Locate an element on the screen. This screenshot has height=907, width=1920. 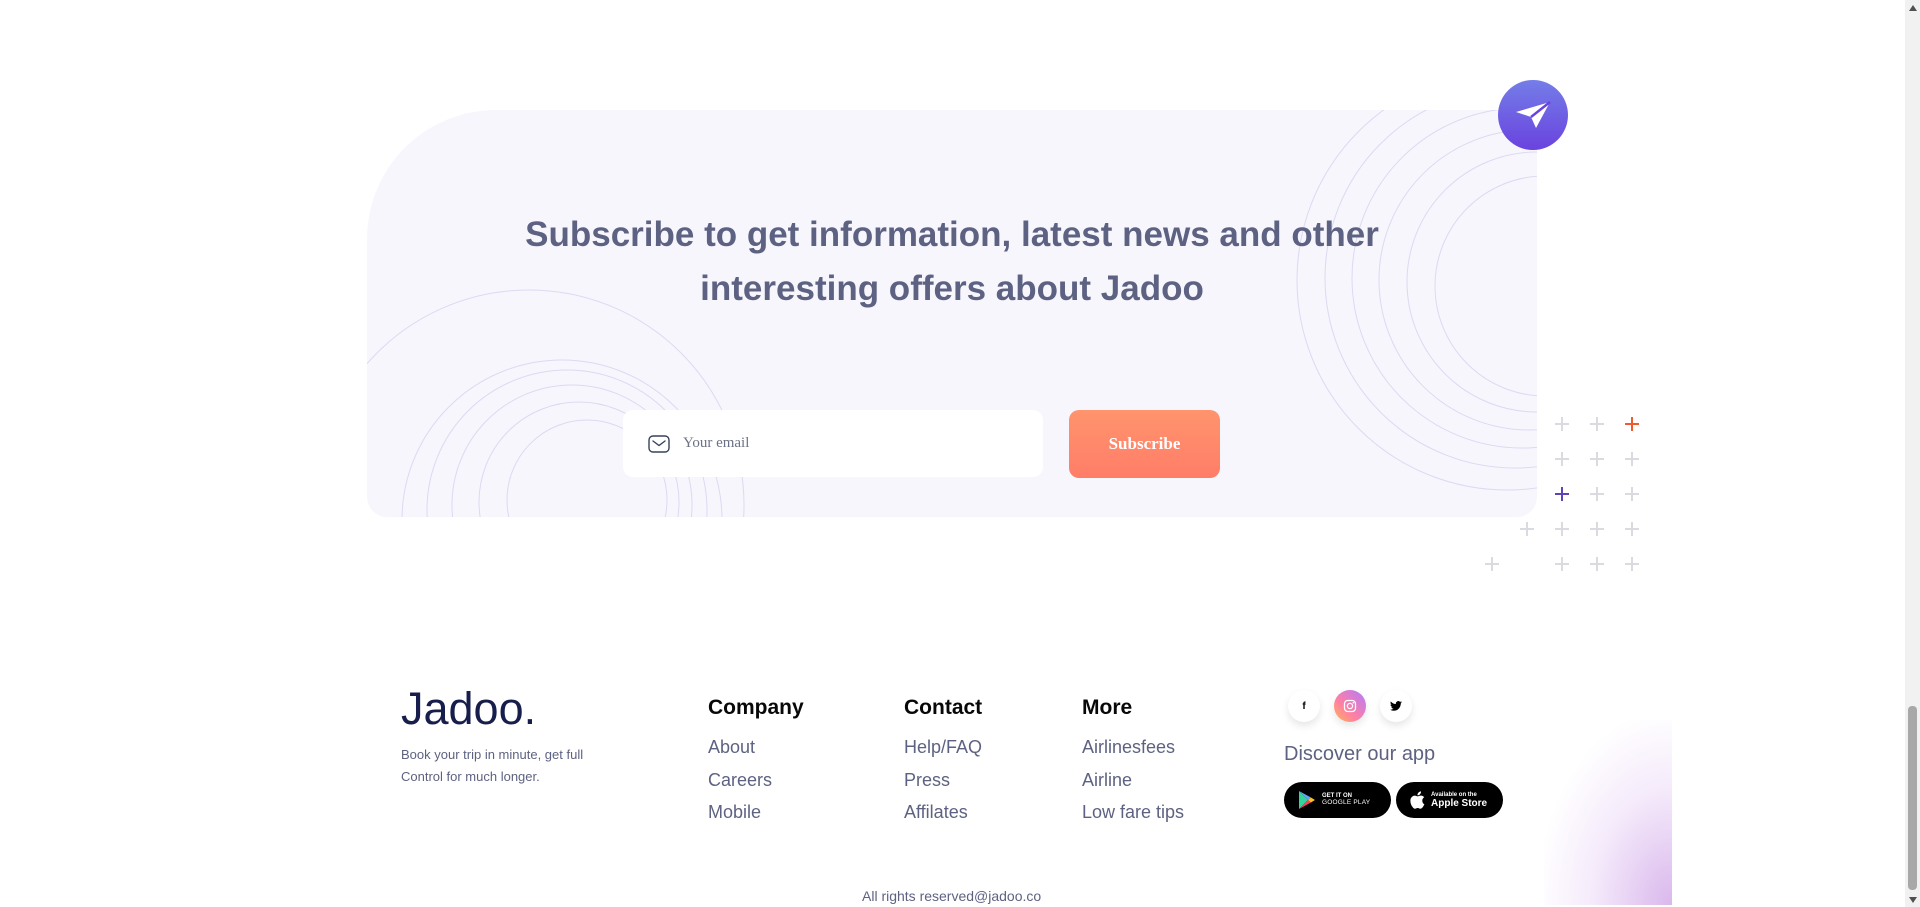
google-play-icon is located at coordinates (1307, 800).